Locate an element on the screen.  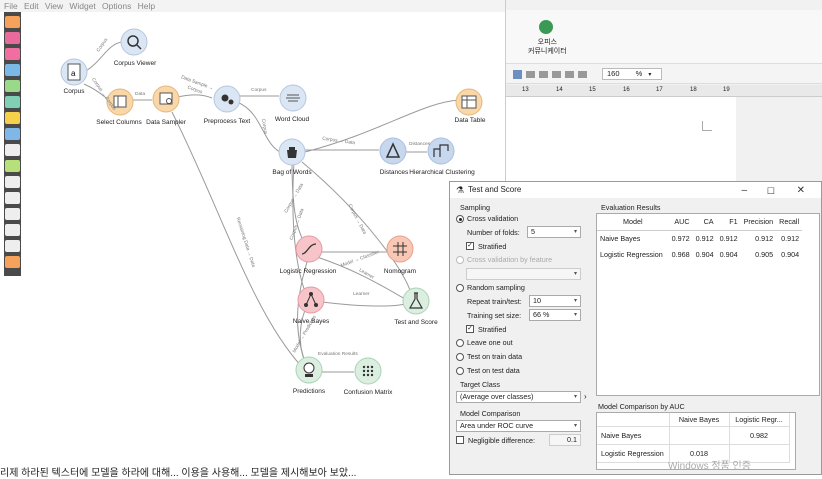
alignment-icons is located at coordinates (553, 74).